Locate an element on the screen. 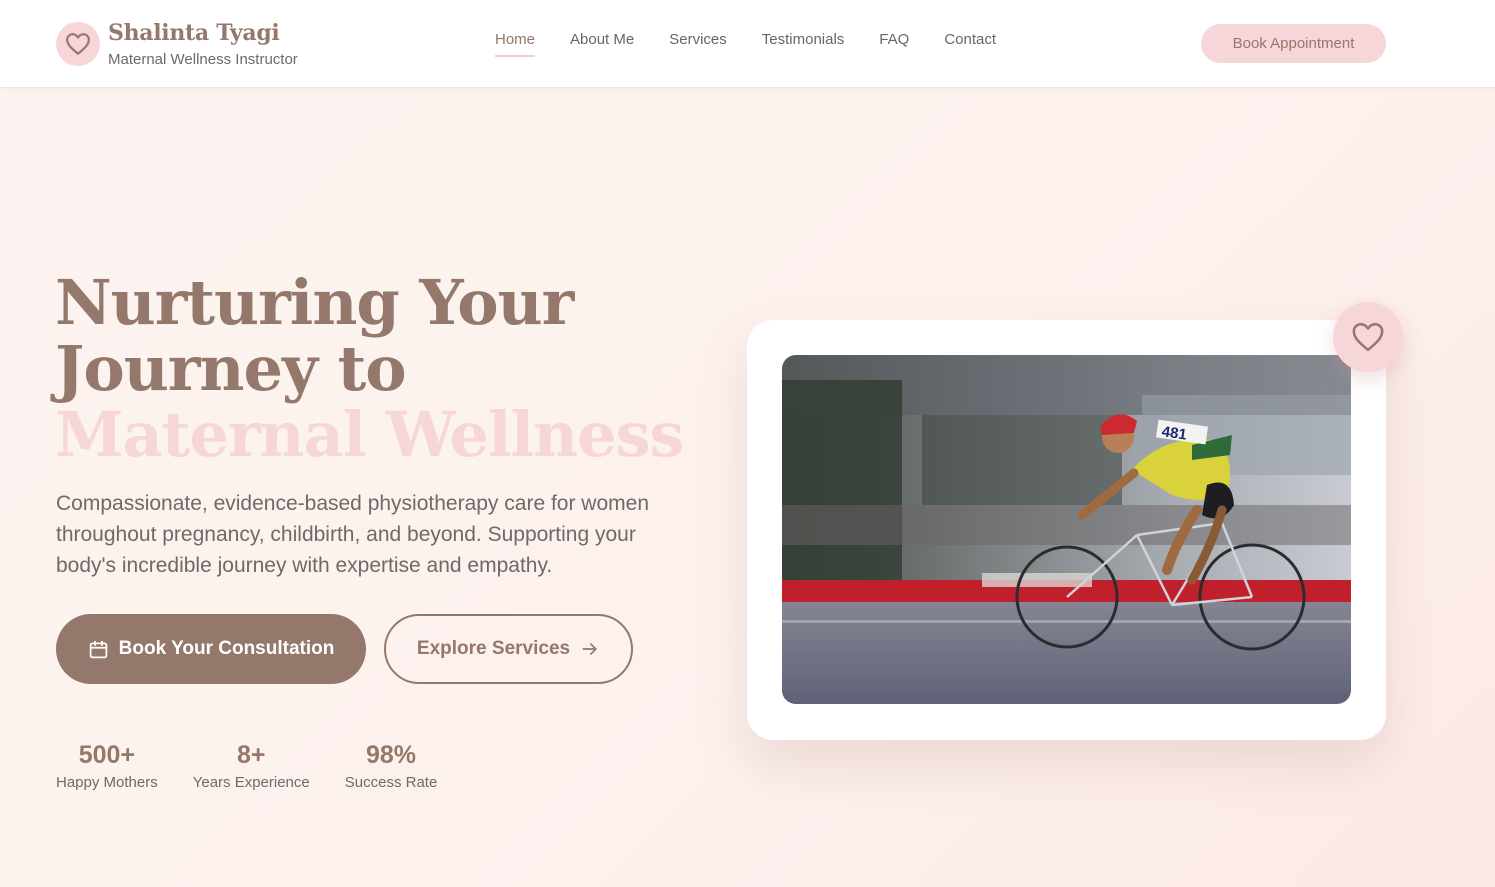  arrow-right-icon is located at coordinates (590, 649).